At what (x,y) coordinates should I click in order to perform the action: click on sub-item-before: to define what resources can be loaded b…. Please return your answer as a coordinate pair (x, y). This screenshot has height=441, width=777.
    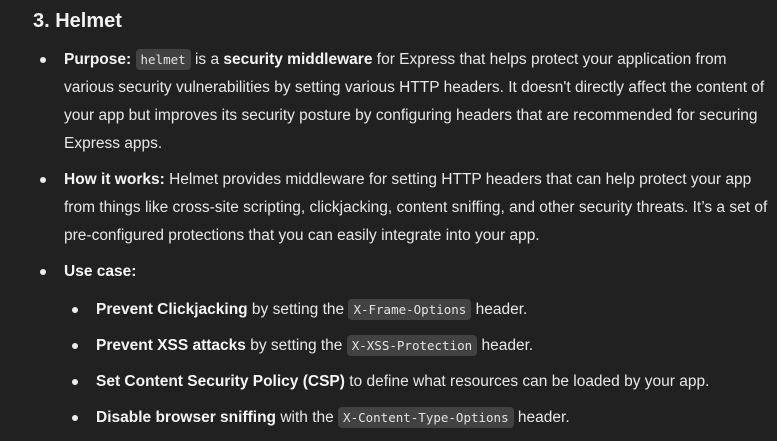
    Looking at the image, I should click on (527, 381).